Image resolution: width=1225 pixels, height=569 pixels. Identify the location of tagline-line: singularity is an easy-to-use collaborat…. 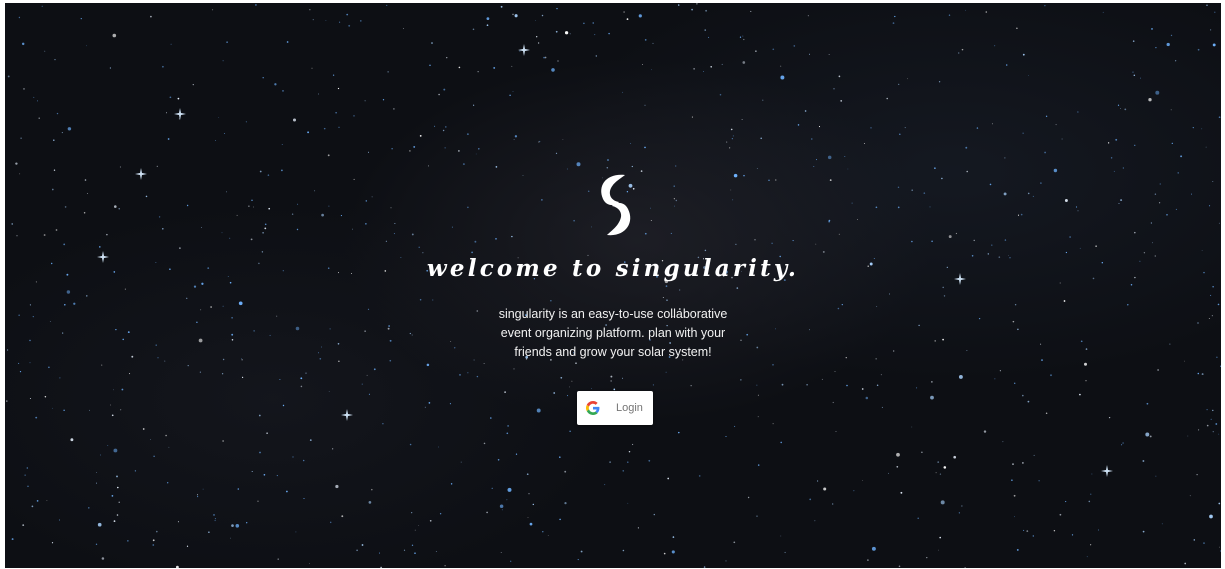
(613, 314).